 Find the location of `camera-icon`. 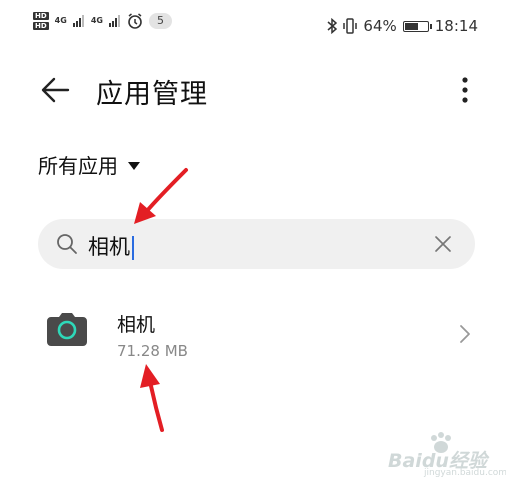

camera-icon is located at coordinates (67, 329).